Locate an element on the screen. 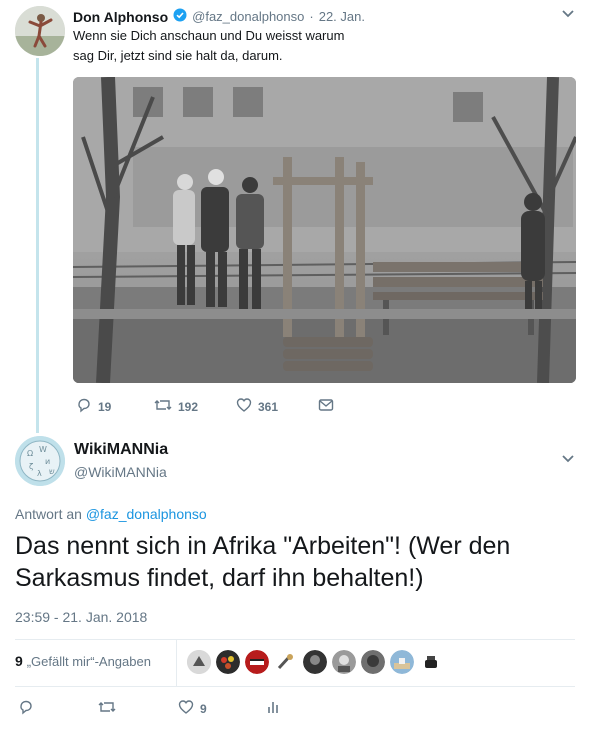 The height and width of the screenshot is (730, 594). avatar-wikimannia: ΩWи ζλש is located at coordinates (40, 461).